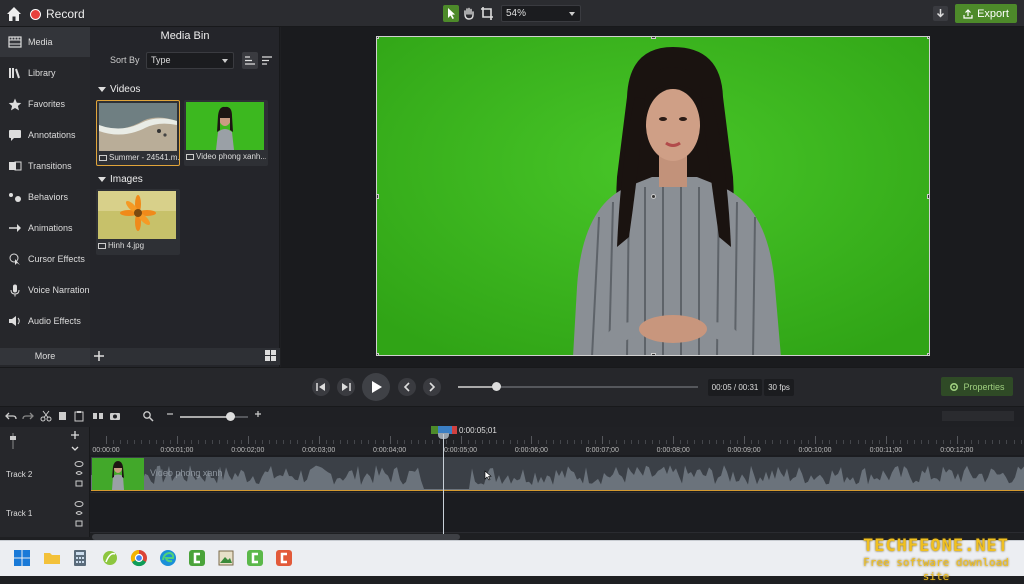 Image resolution: width=1024 pixels, height=584 pixels. I want to click on add-track-button, so click(75, 435).